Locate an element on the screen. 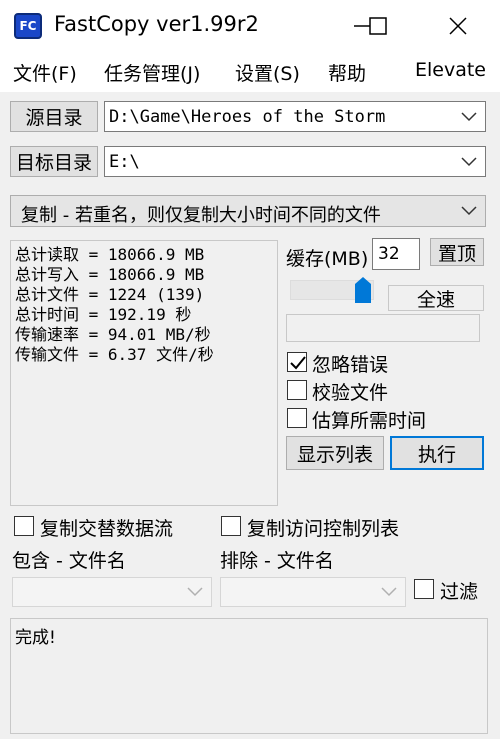 Image resolution: width=500 pixels, height=739 pixels. maximize-button is located at coordinates (378, 26).